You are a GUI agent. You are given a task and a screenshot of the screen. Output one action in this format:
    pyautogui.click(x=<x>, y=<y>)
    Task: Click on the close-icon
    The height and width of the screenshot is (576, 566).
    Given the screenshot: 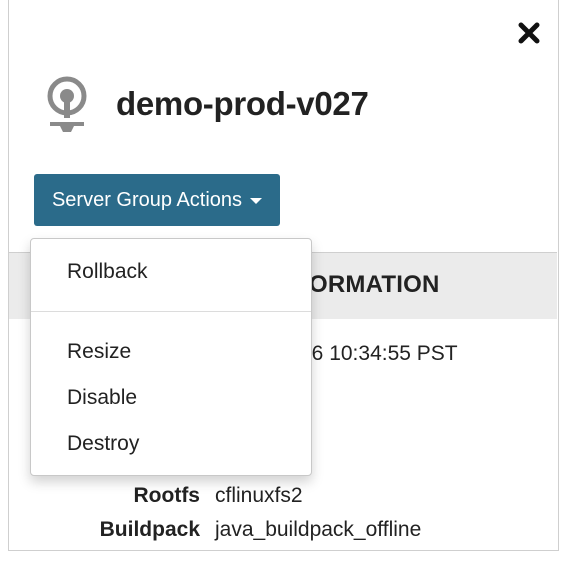 What is the action you would take?
    pyautogui.click(x=529, y=33)
    